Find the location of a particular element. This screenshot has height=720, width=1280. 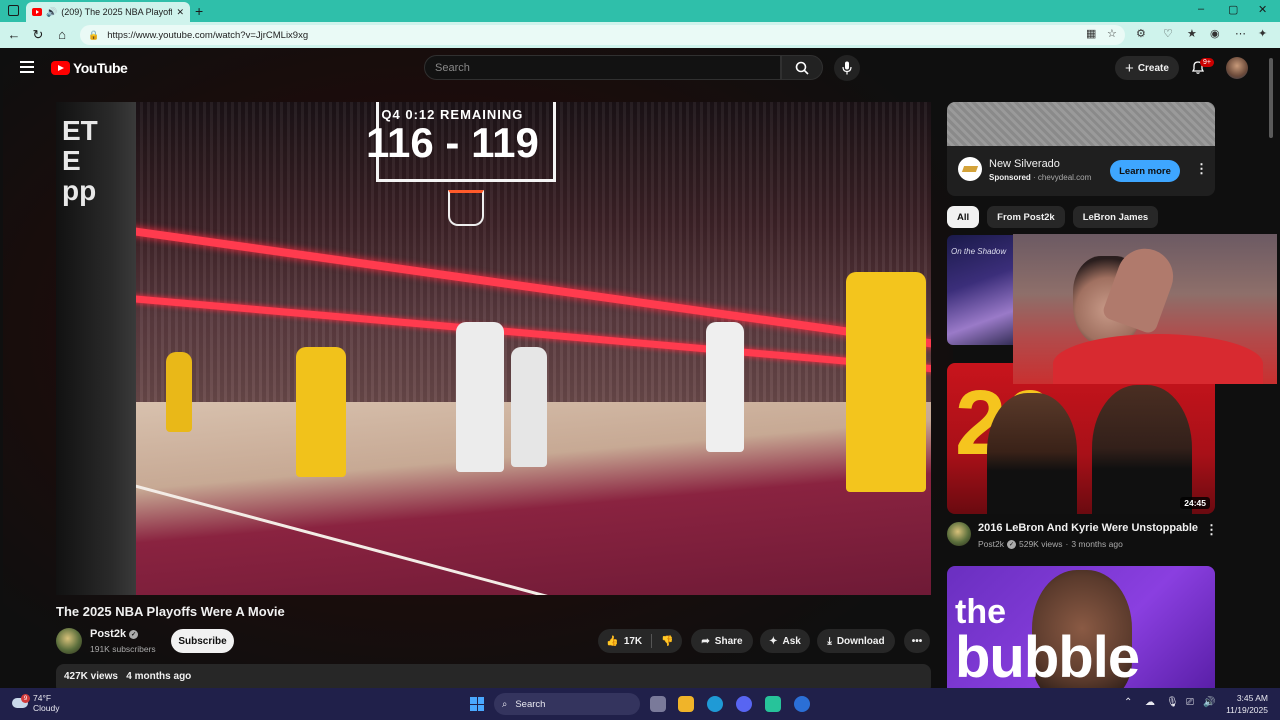

minimize-button: ‒ is located at coordinates (1201, 9).